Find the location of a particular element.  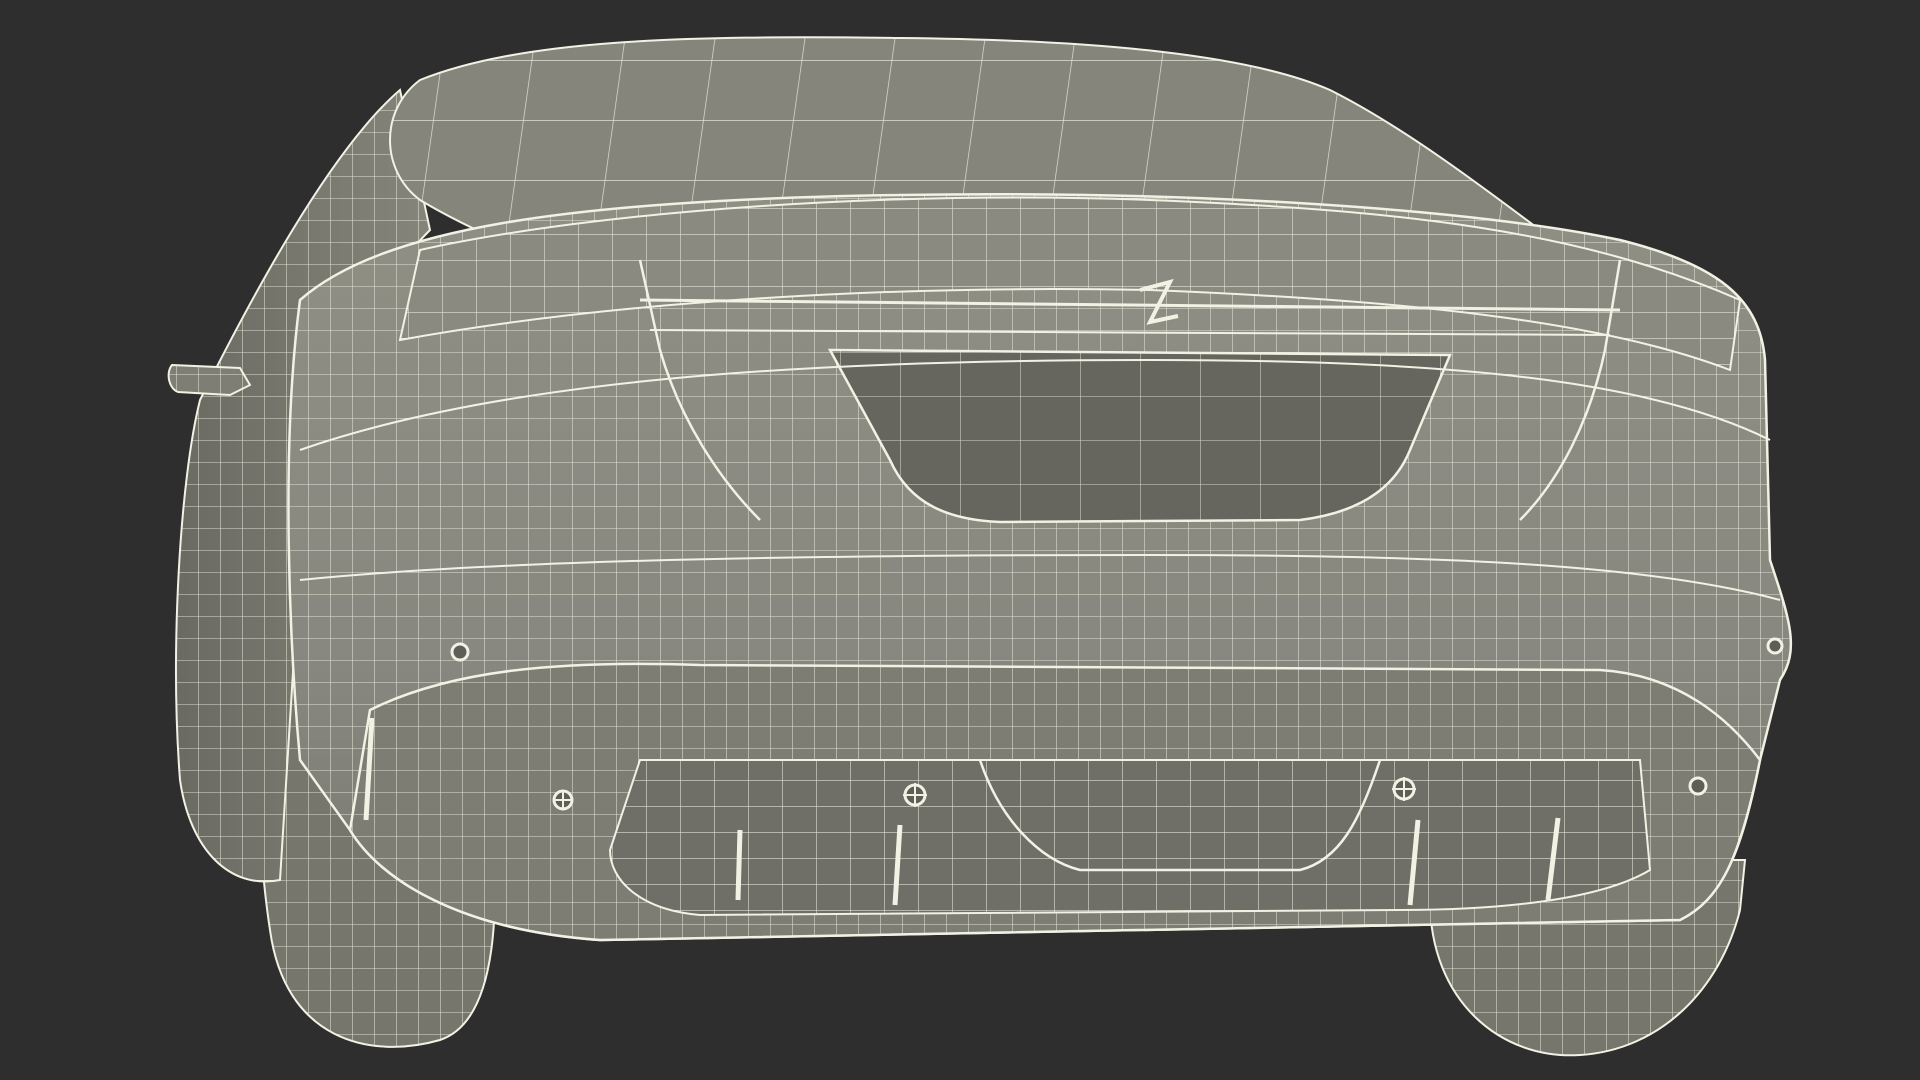

license-plate-recess is located at coordinates (1139, 436).